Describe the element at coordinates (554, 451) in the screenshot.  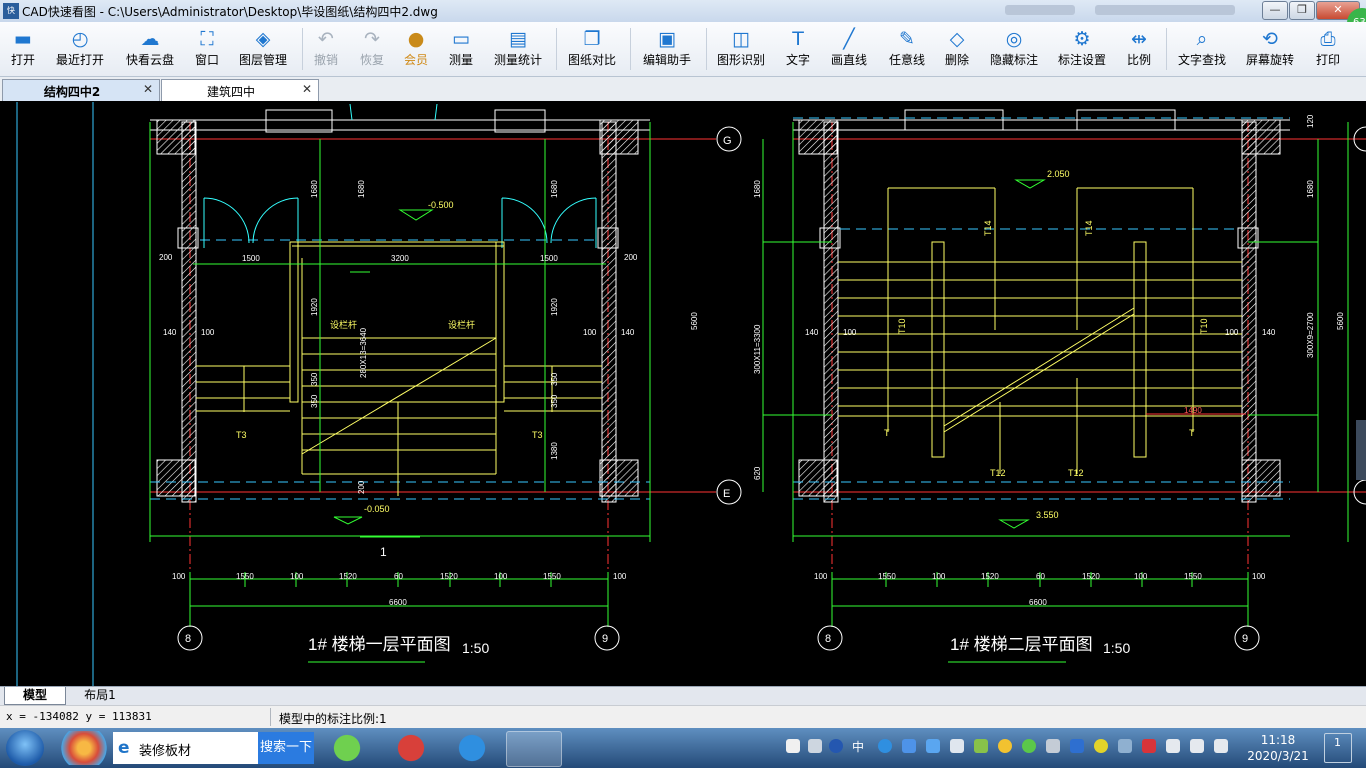
I see `dim-text: 1380` at that location.